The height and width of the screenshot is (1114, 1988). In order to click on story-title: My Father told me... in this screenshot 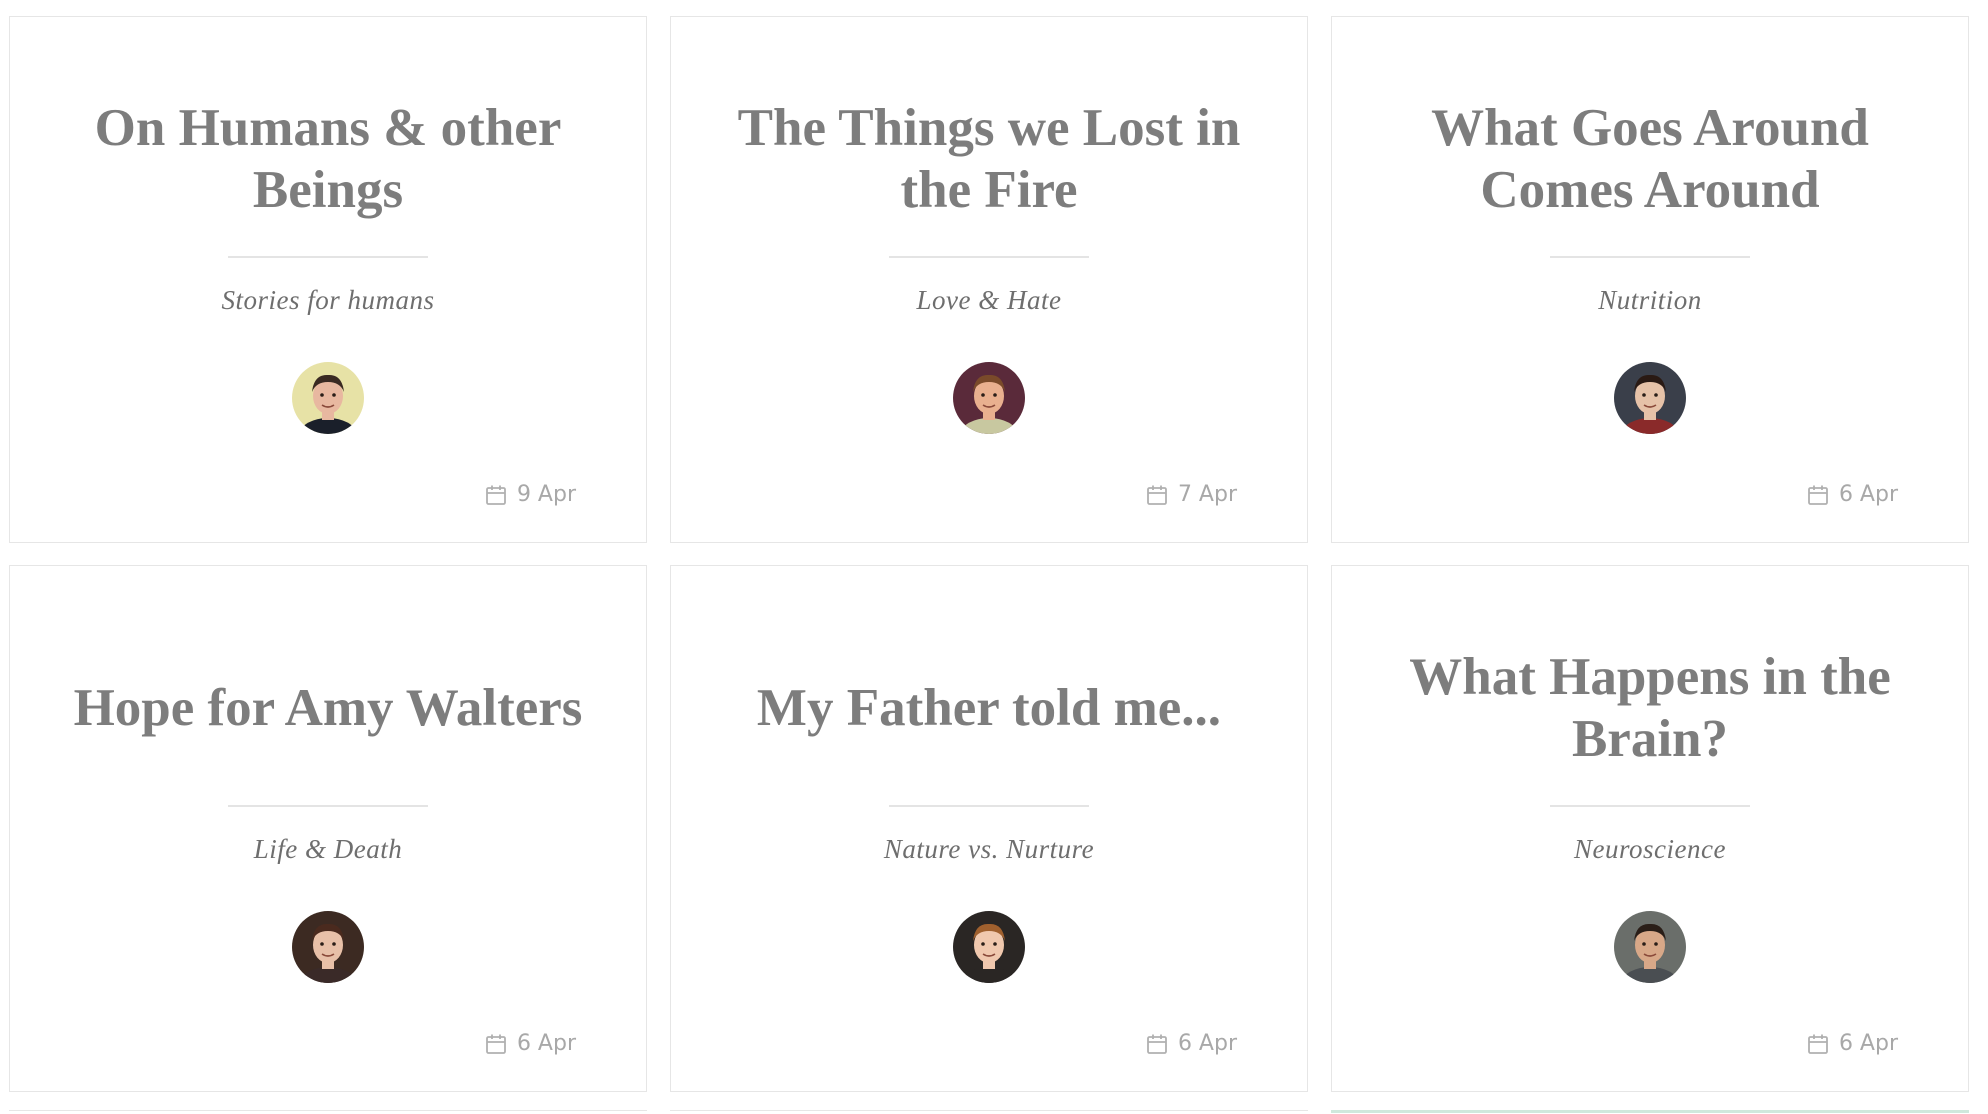, I will do `click(989, 708)`.